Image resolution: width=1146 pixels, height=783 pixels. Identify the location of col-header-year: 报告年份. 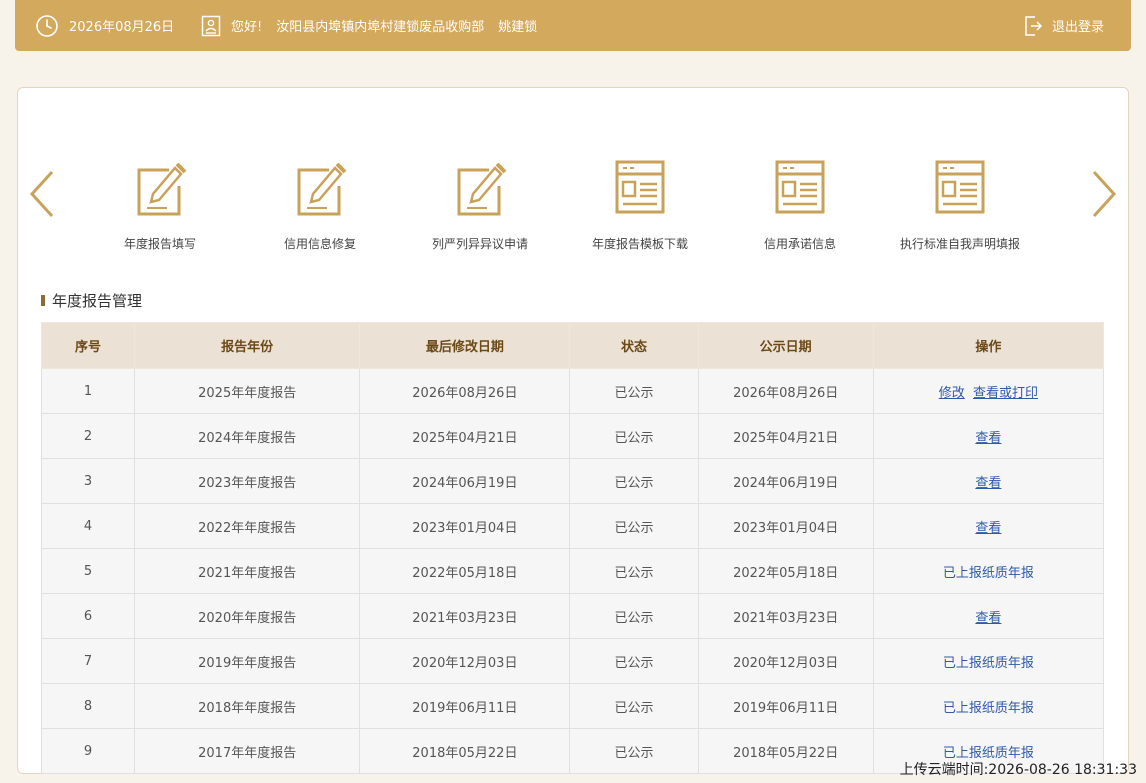
(247, 345).